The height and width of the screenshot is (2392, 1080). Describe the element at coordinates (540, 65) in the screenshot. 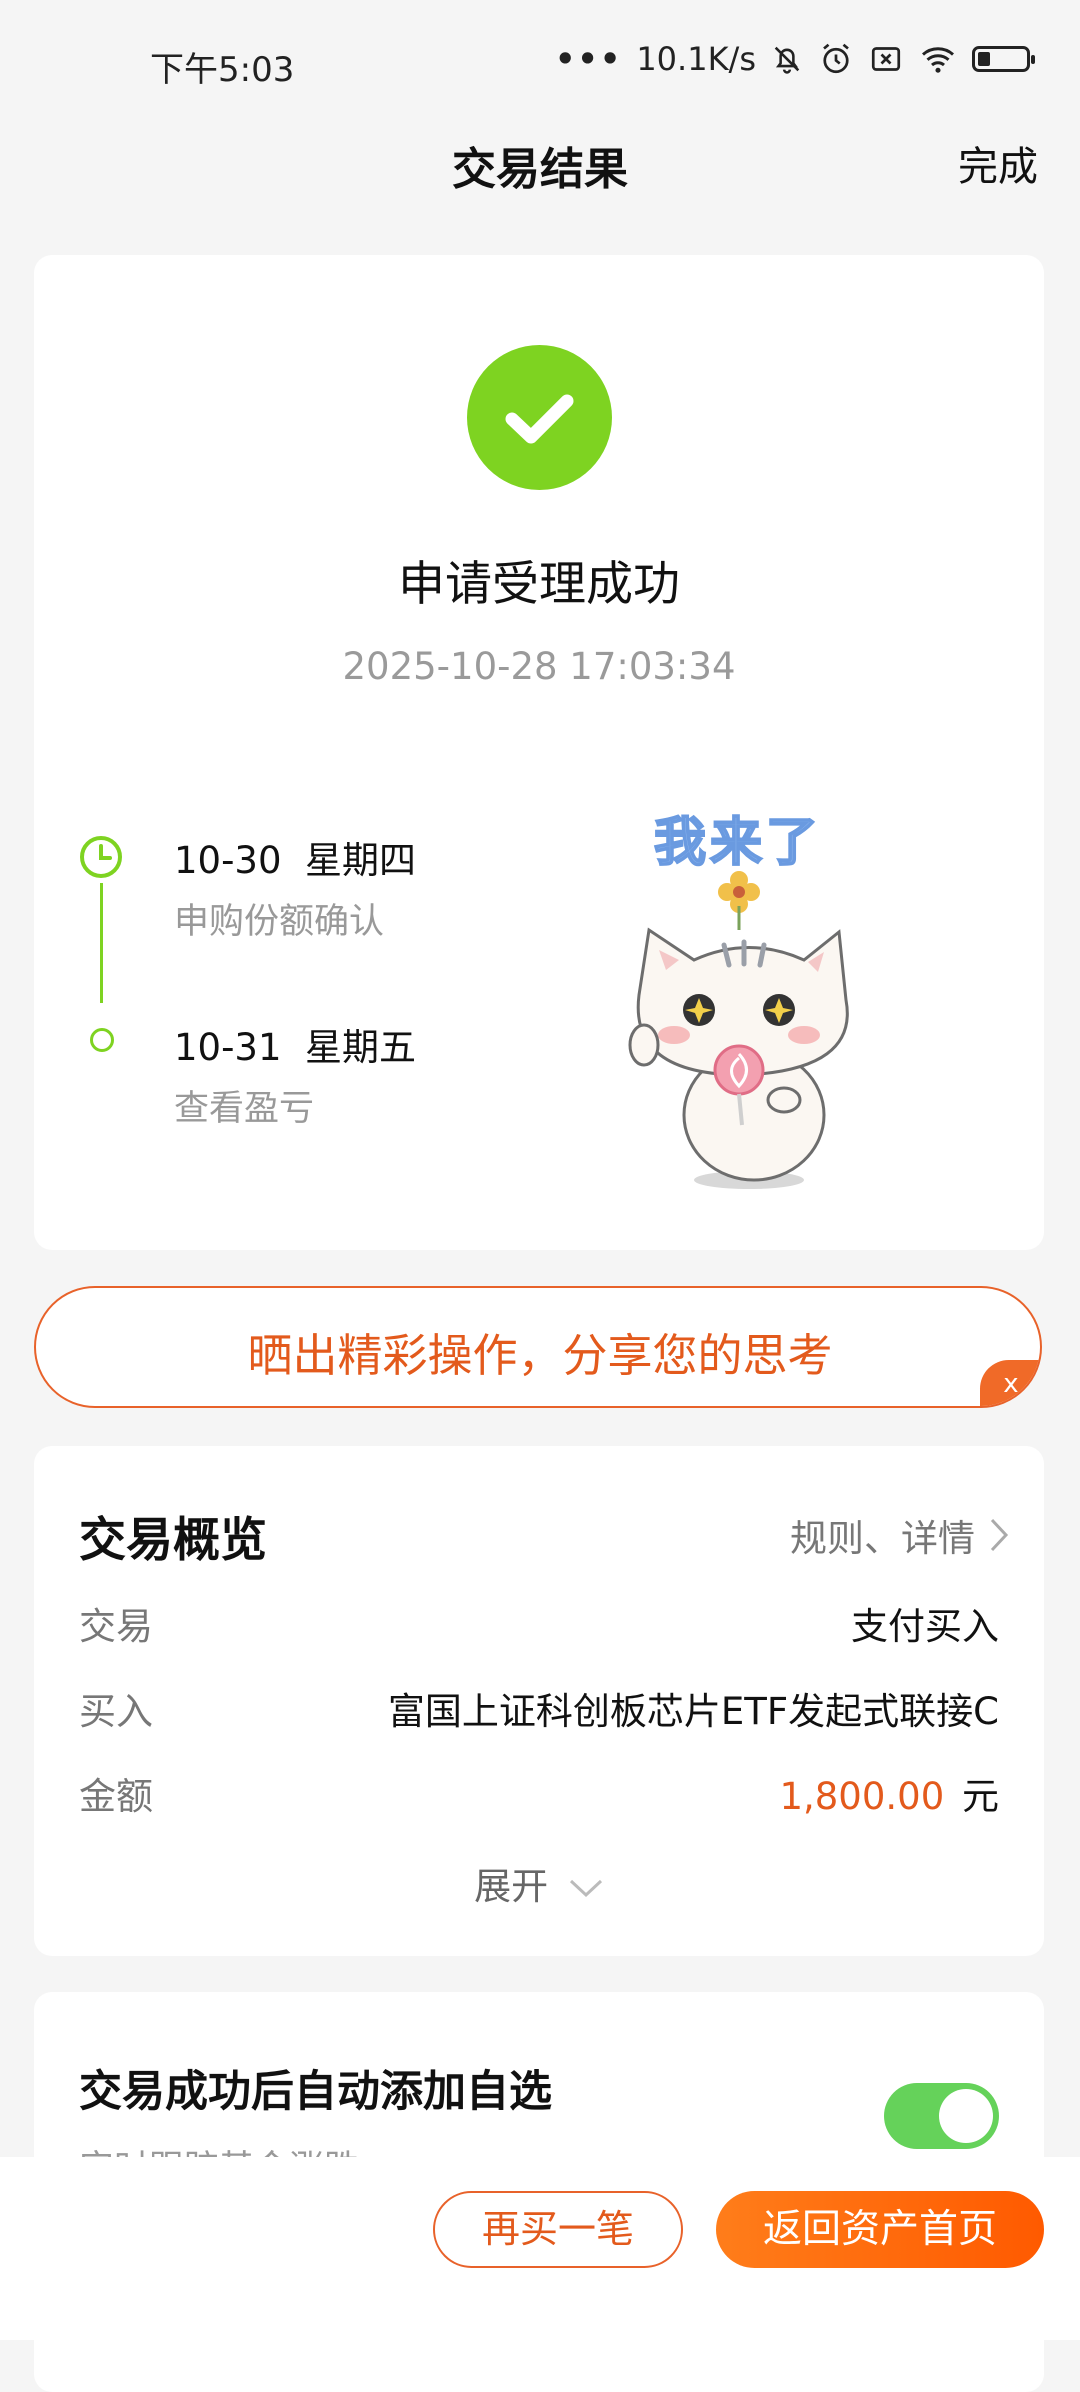

I see `status-bar: 下午5:03 ••• 10.1K/s` at that location.